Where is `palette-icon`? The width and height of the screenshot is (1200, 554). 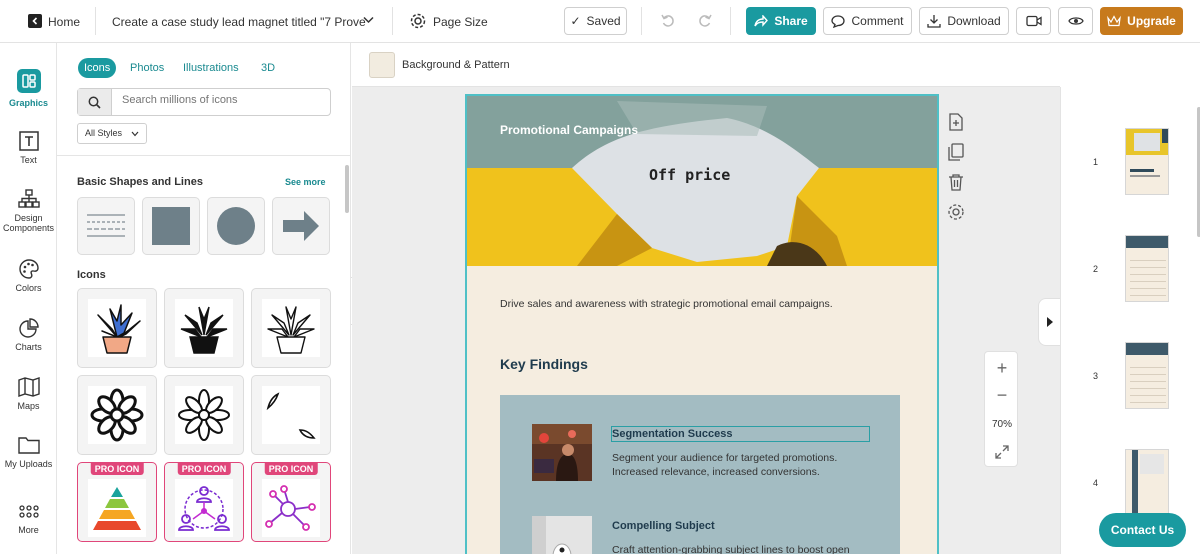 palette-icon is located at coordinates (28, 269).